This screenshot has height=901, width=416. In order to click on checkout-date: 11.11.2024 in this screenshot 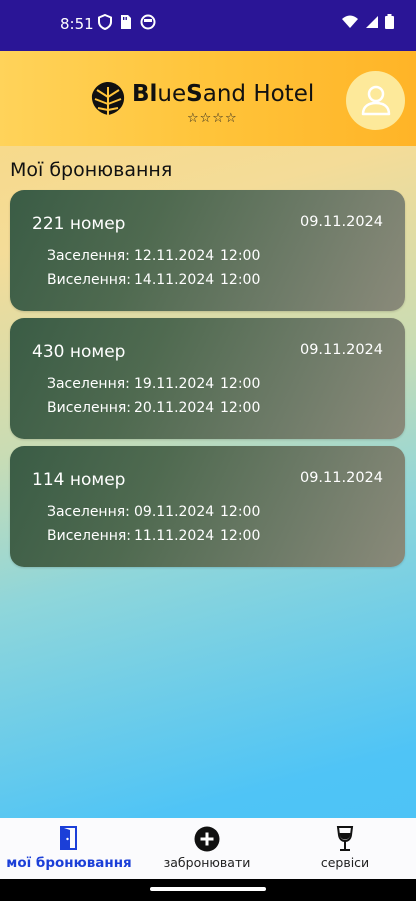, I will do `click(174, 536)`.